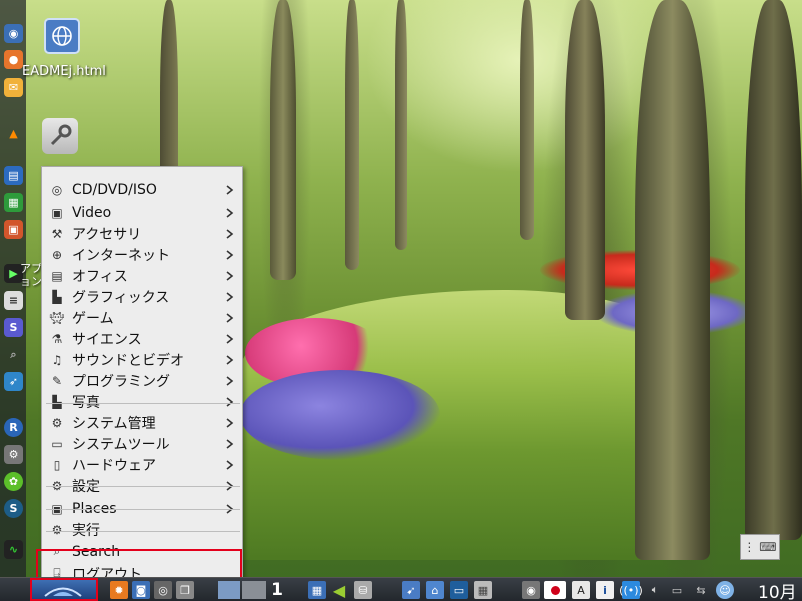 This screenshot has height=601, width=802. Describe the element at coordinates (13, 549) in the screenshot. I see `system-monitor-icon: ∿` at that location.